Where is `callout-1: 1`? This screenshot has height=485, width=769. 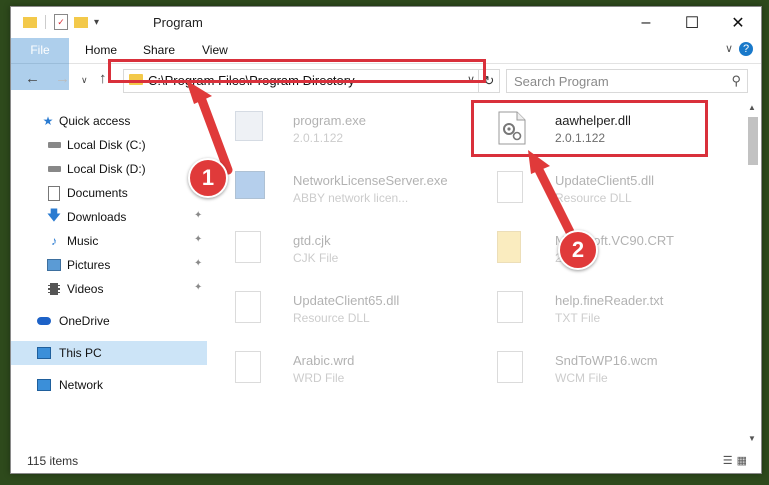
callout-1: 1 is located at coordinates (208, 178).